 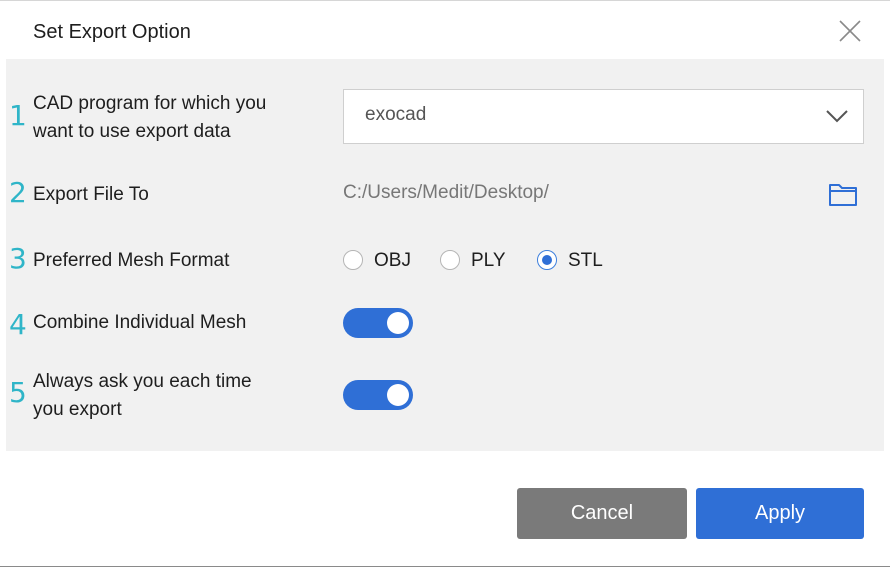 What do you see at coordinates (142, 396) in the screenshot?
I see `always-ask-label: Always ask you each time you export` at bounding box center [142, 396].